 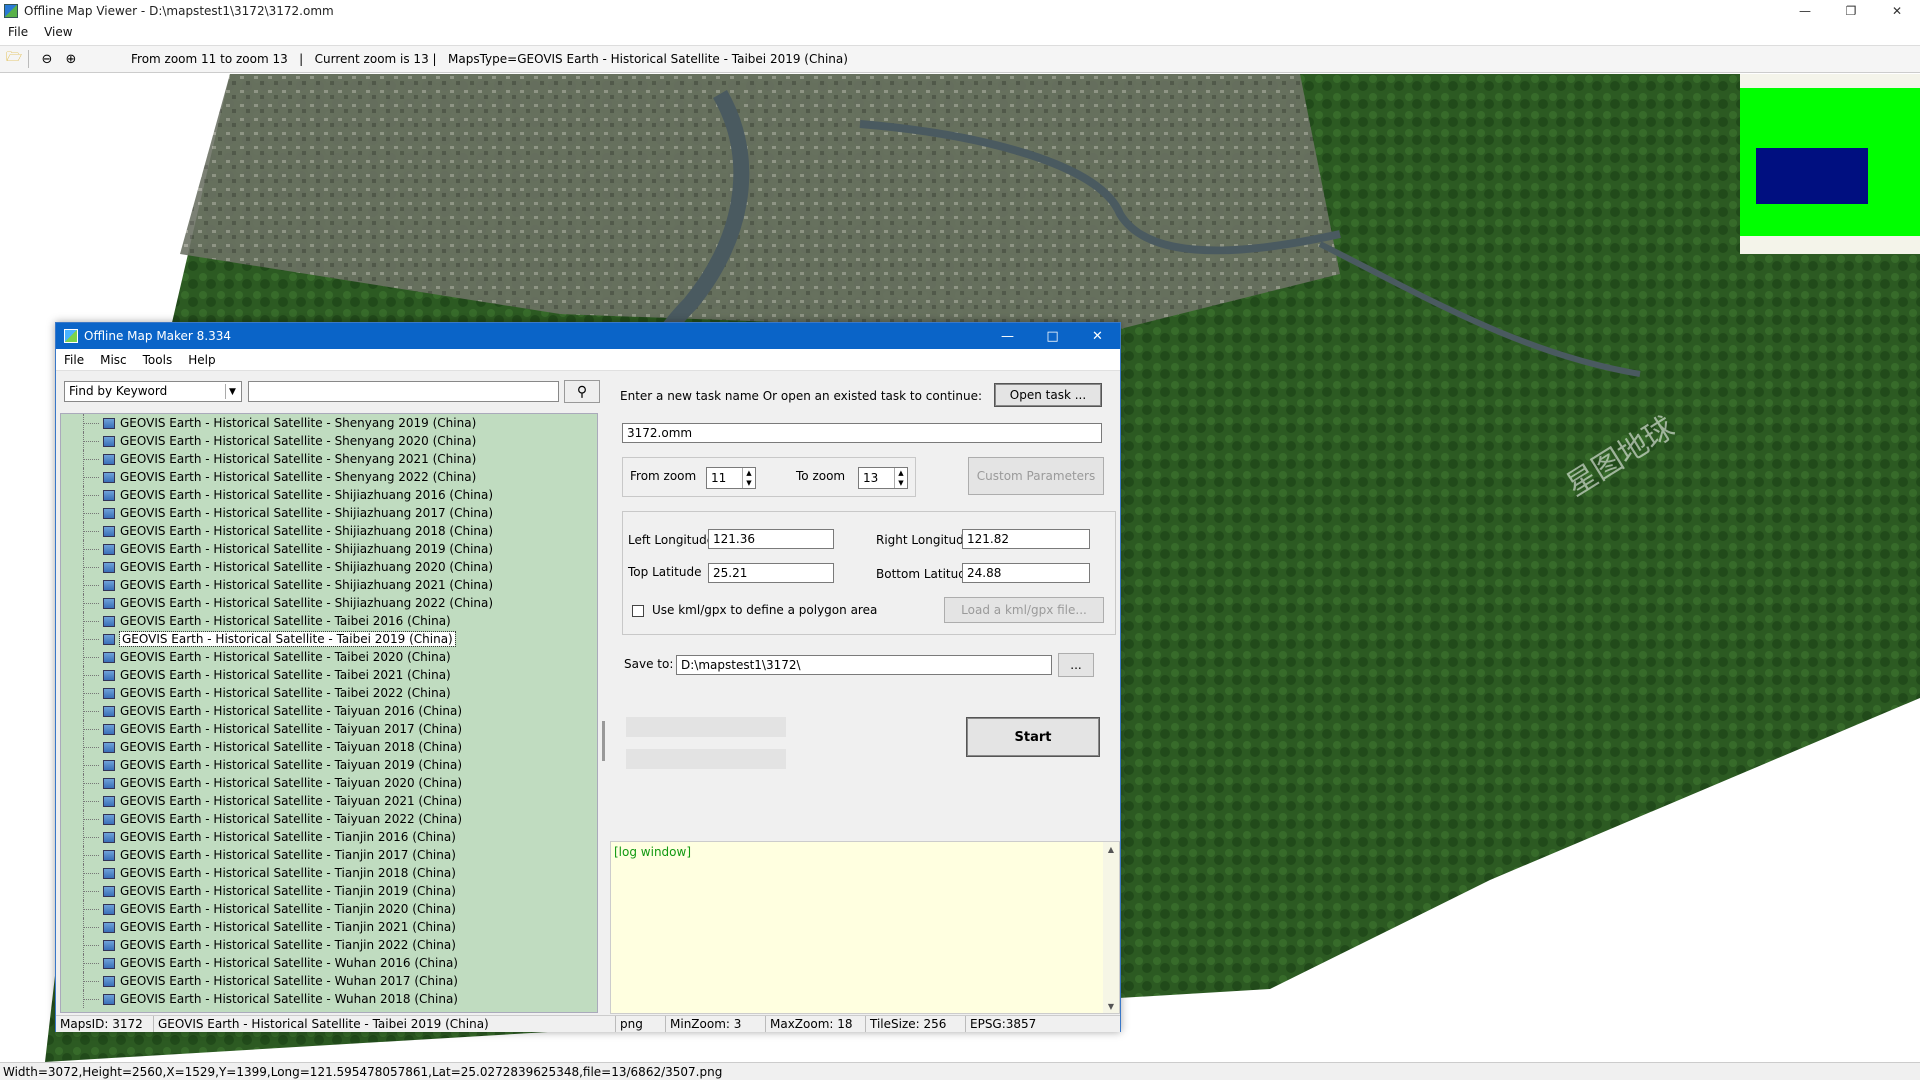 I want to click on log-window: [log window] ▲ ▼, so click(x=865, y=927).